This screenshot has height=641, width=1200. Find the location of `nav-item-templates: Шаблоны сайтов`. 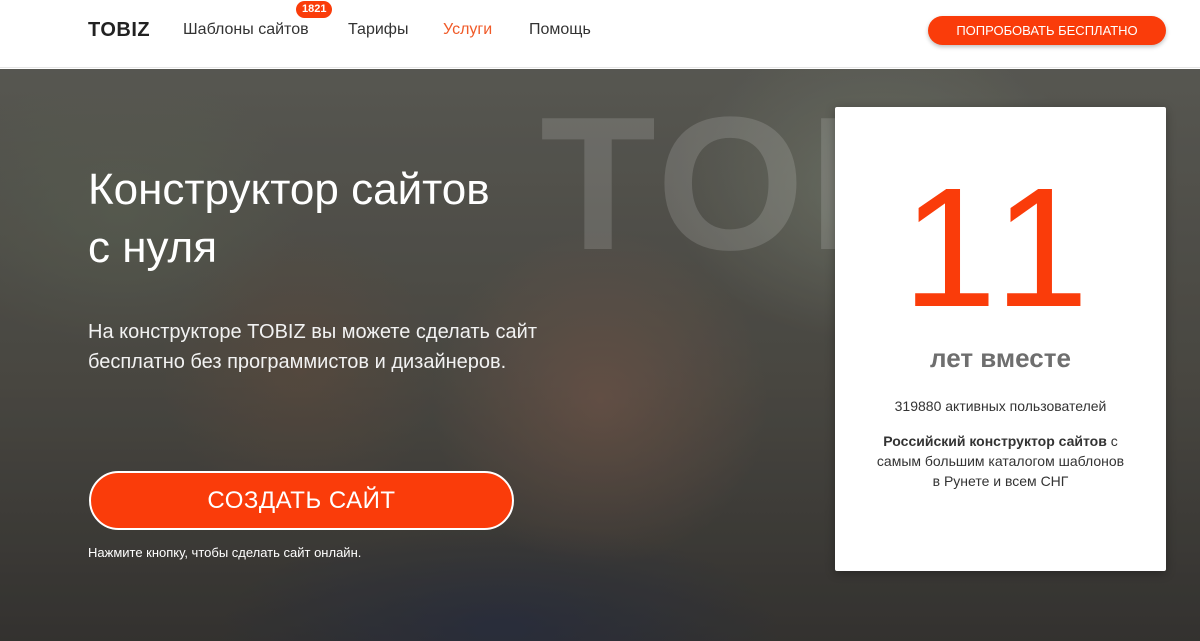

nav-item-templates: Шаблоны сайтов is located at coordinates (246, 30).